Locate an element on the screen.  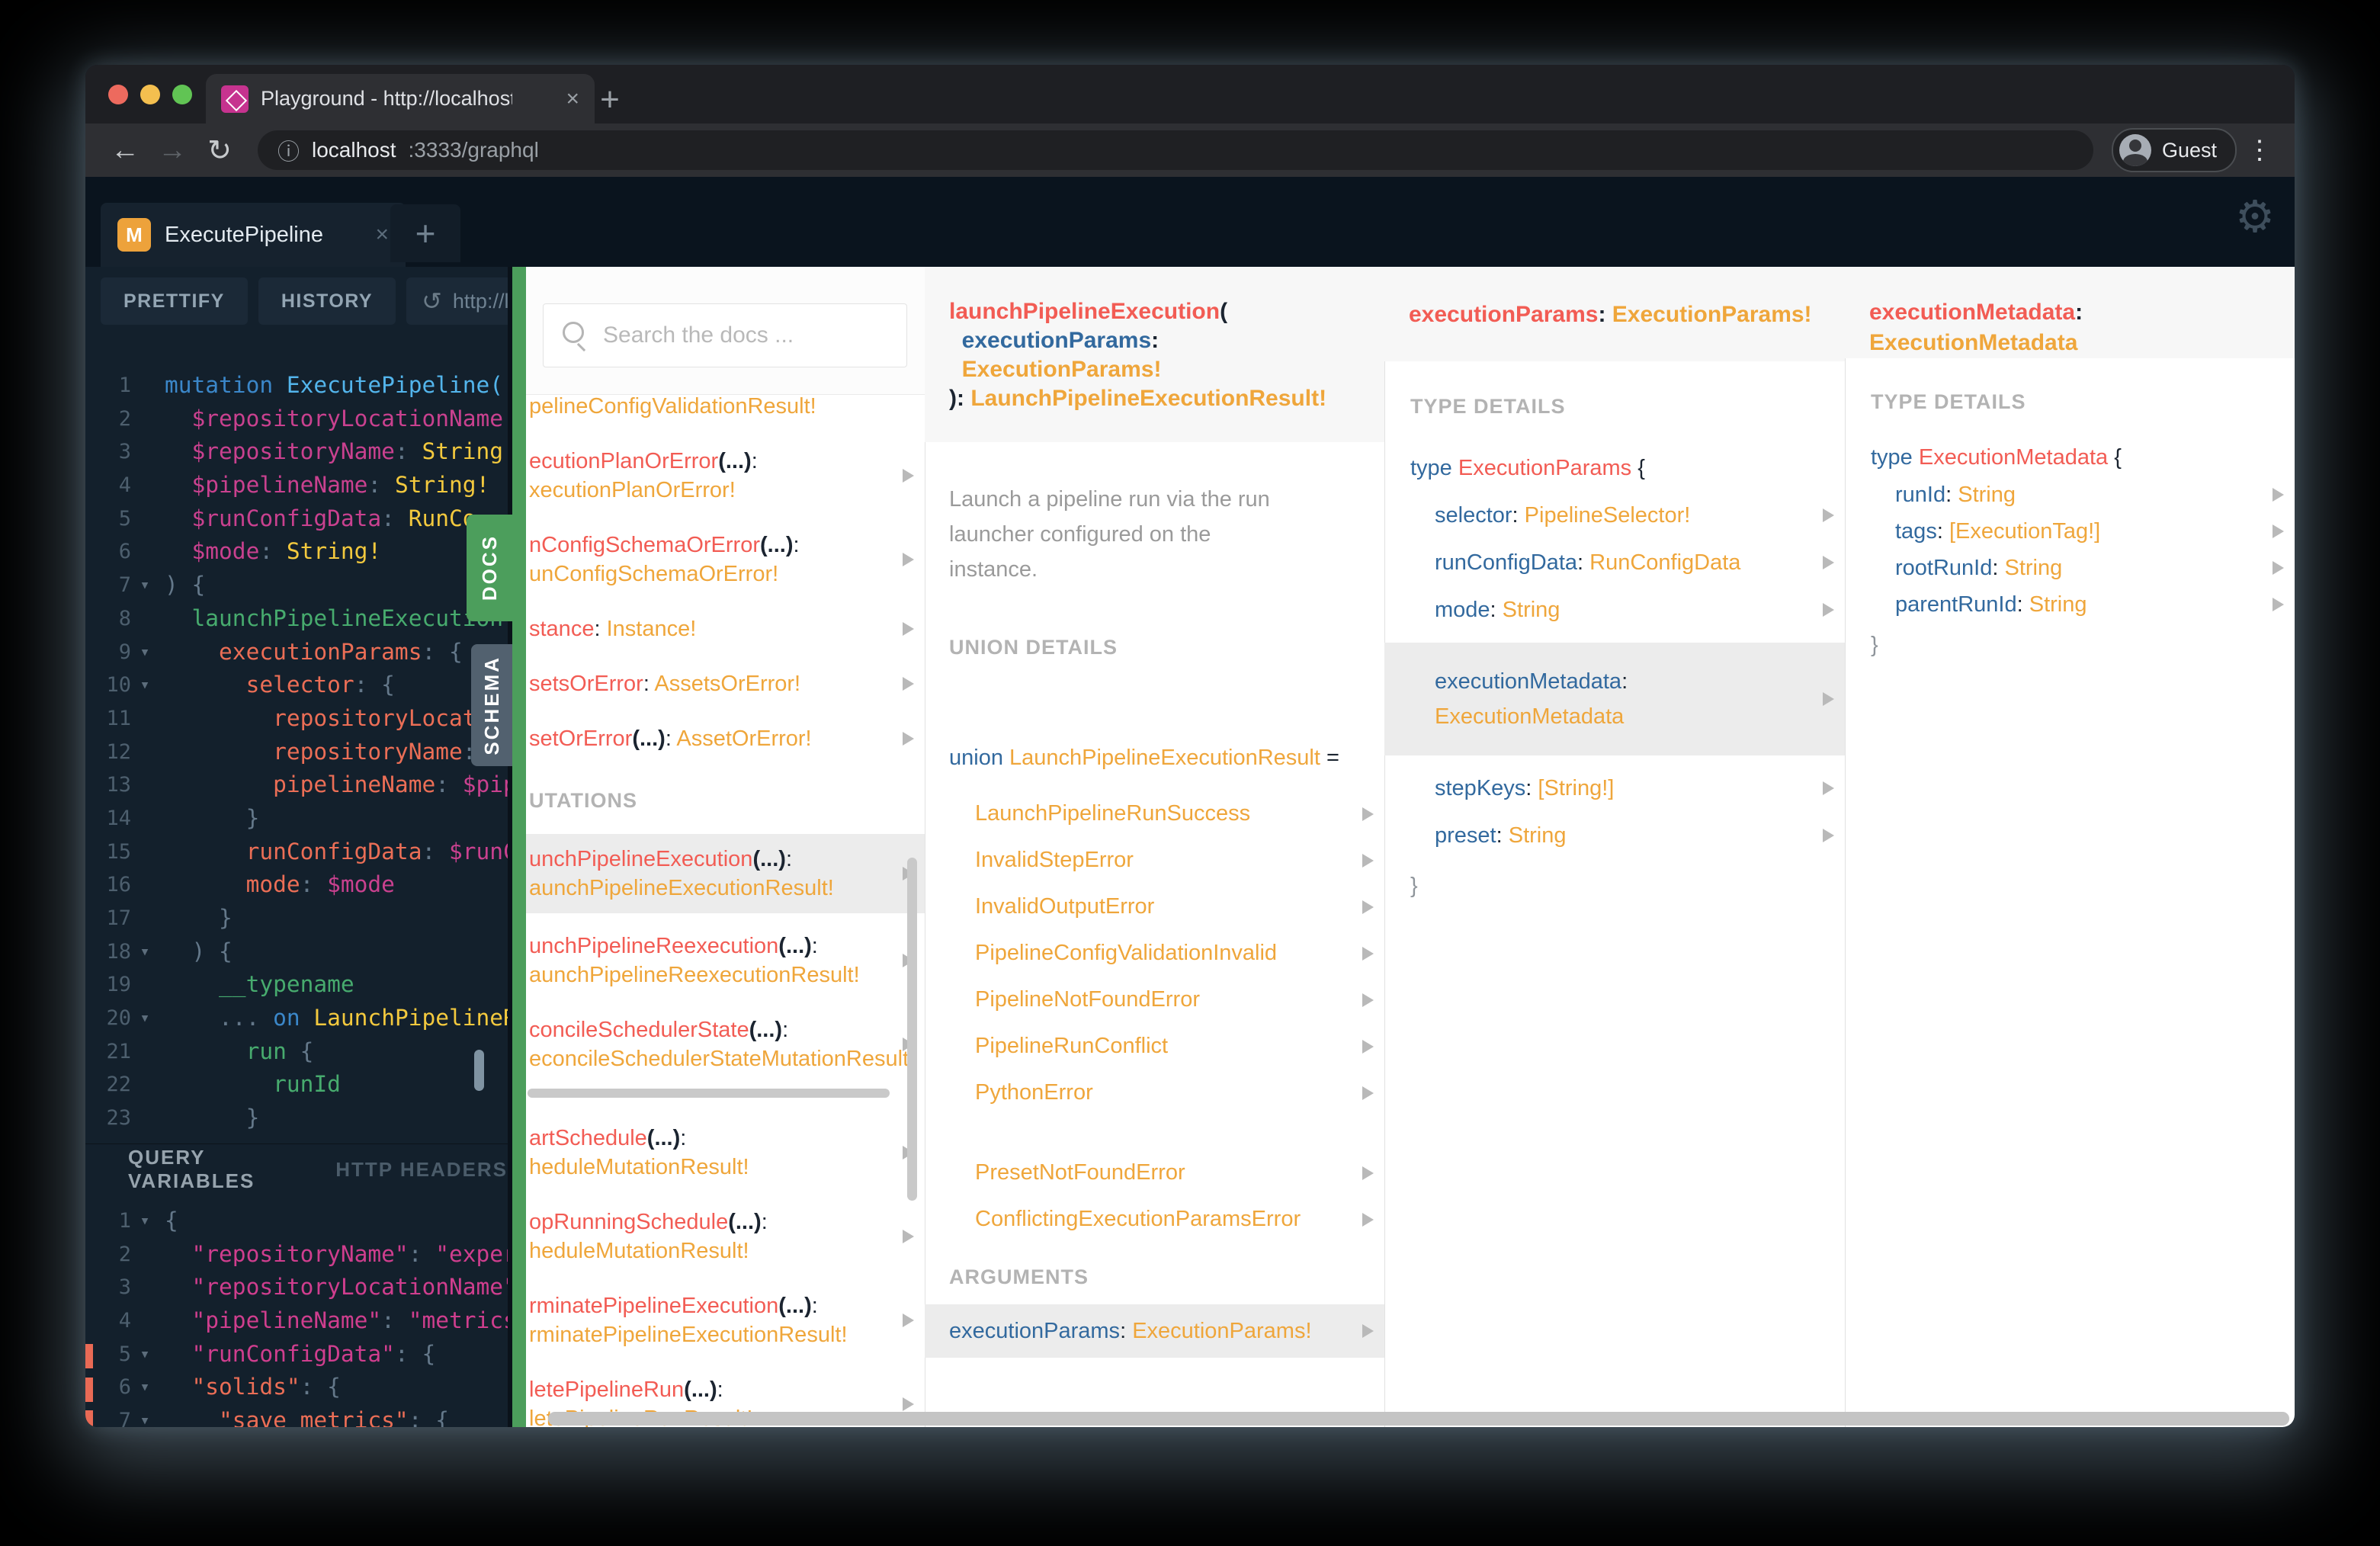
union-member-row: PipelineRunConflict is located at coordinates (1174, 1046).